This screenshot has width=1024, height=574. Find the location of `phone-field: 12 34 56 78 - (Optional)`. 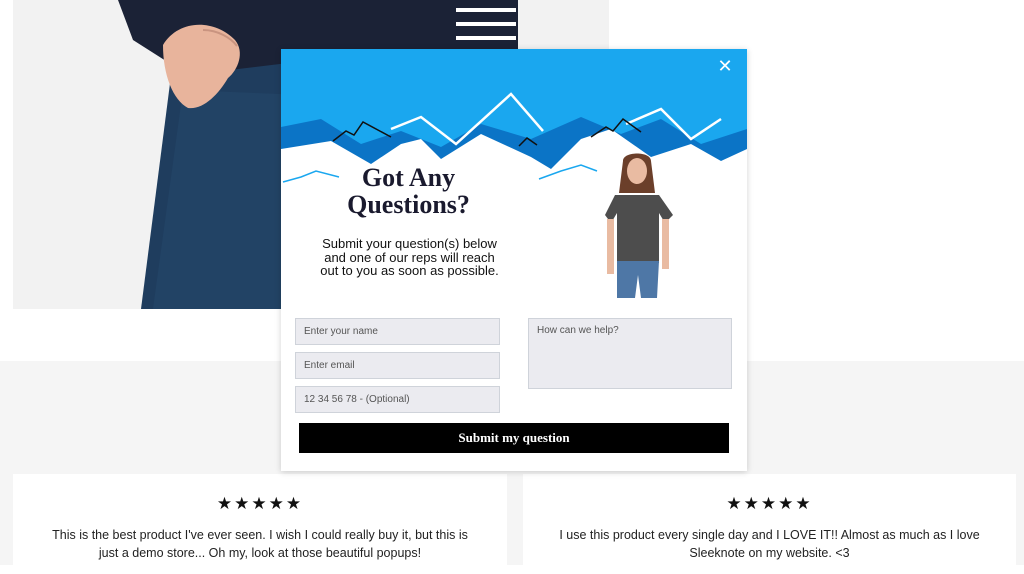

phone-field: 12 34 56 78 - (Optional) is located at coordinates (397, 399).